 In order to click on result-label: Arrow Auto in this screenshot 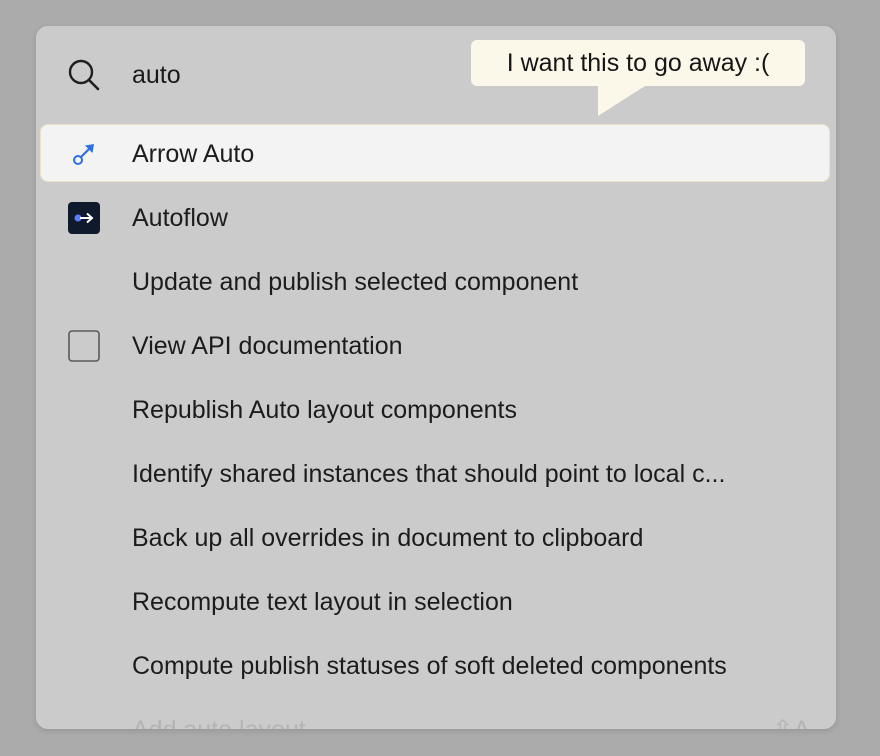, I will do `click(193, 154)`.